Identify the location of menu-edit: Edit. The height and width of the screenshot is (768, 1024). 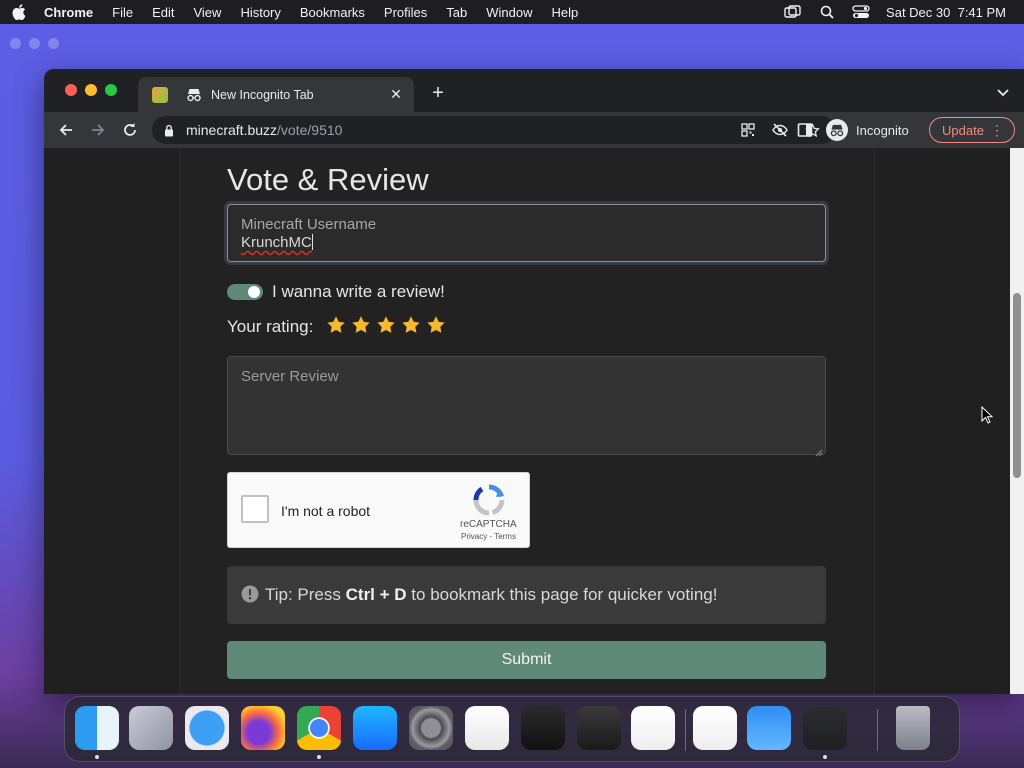
(163, 12).